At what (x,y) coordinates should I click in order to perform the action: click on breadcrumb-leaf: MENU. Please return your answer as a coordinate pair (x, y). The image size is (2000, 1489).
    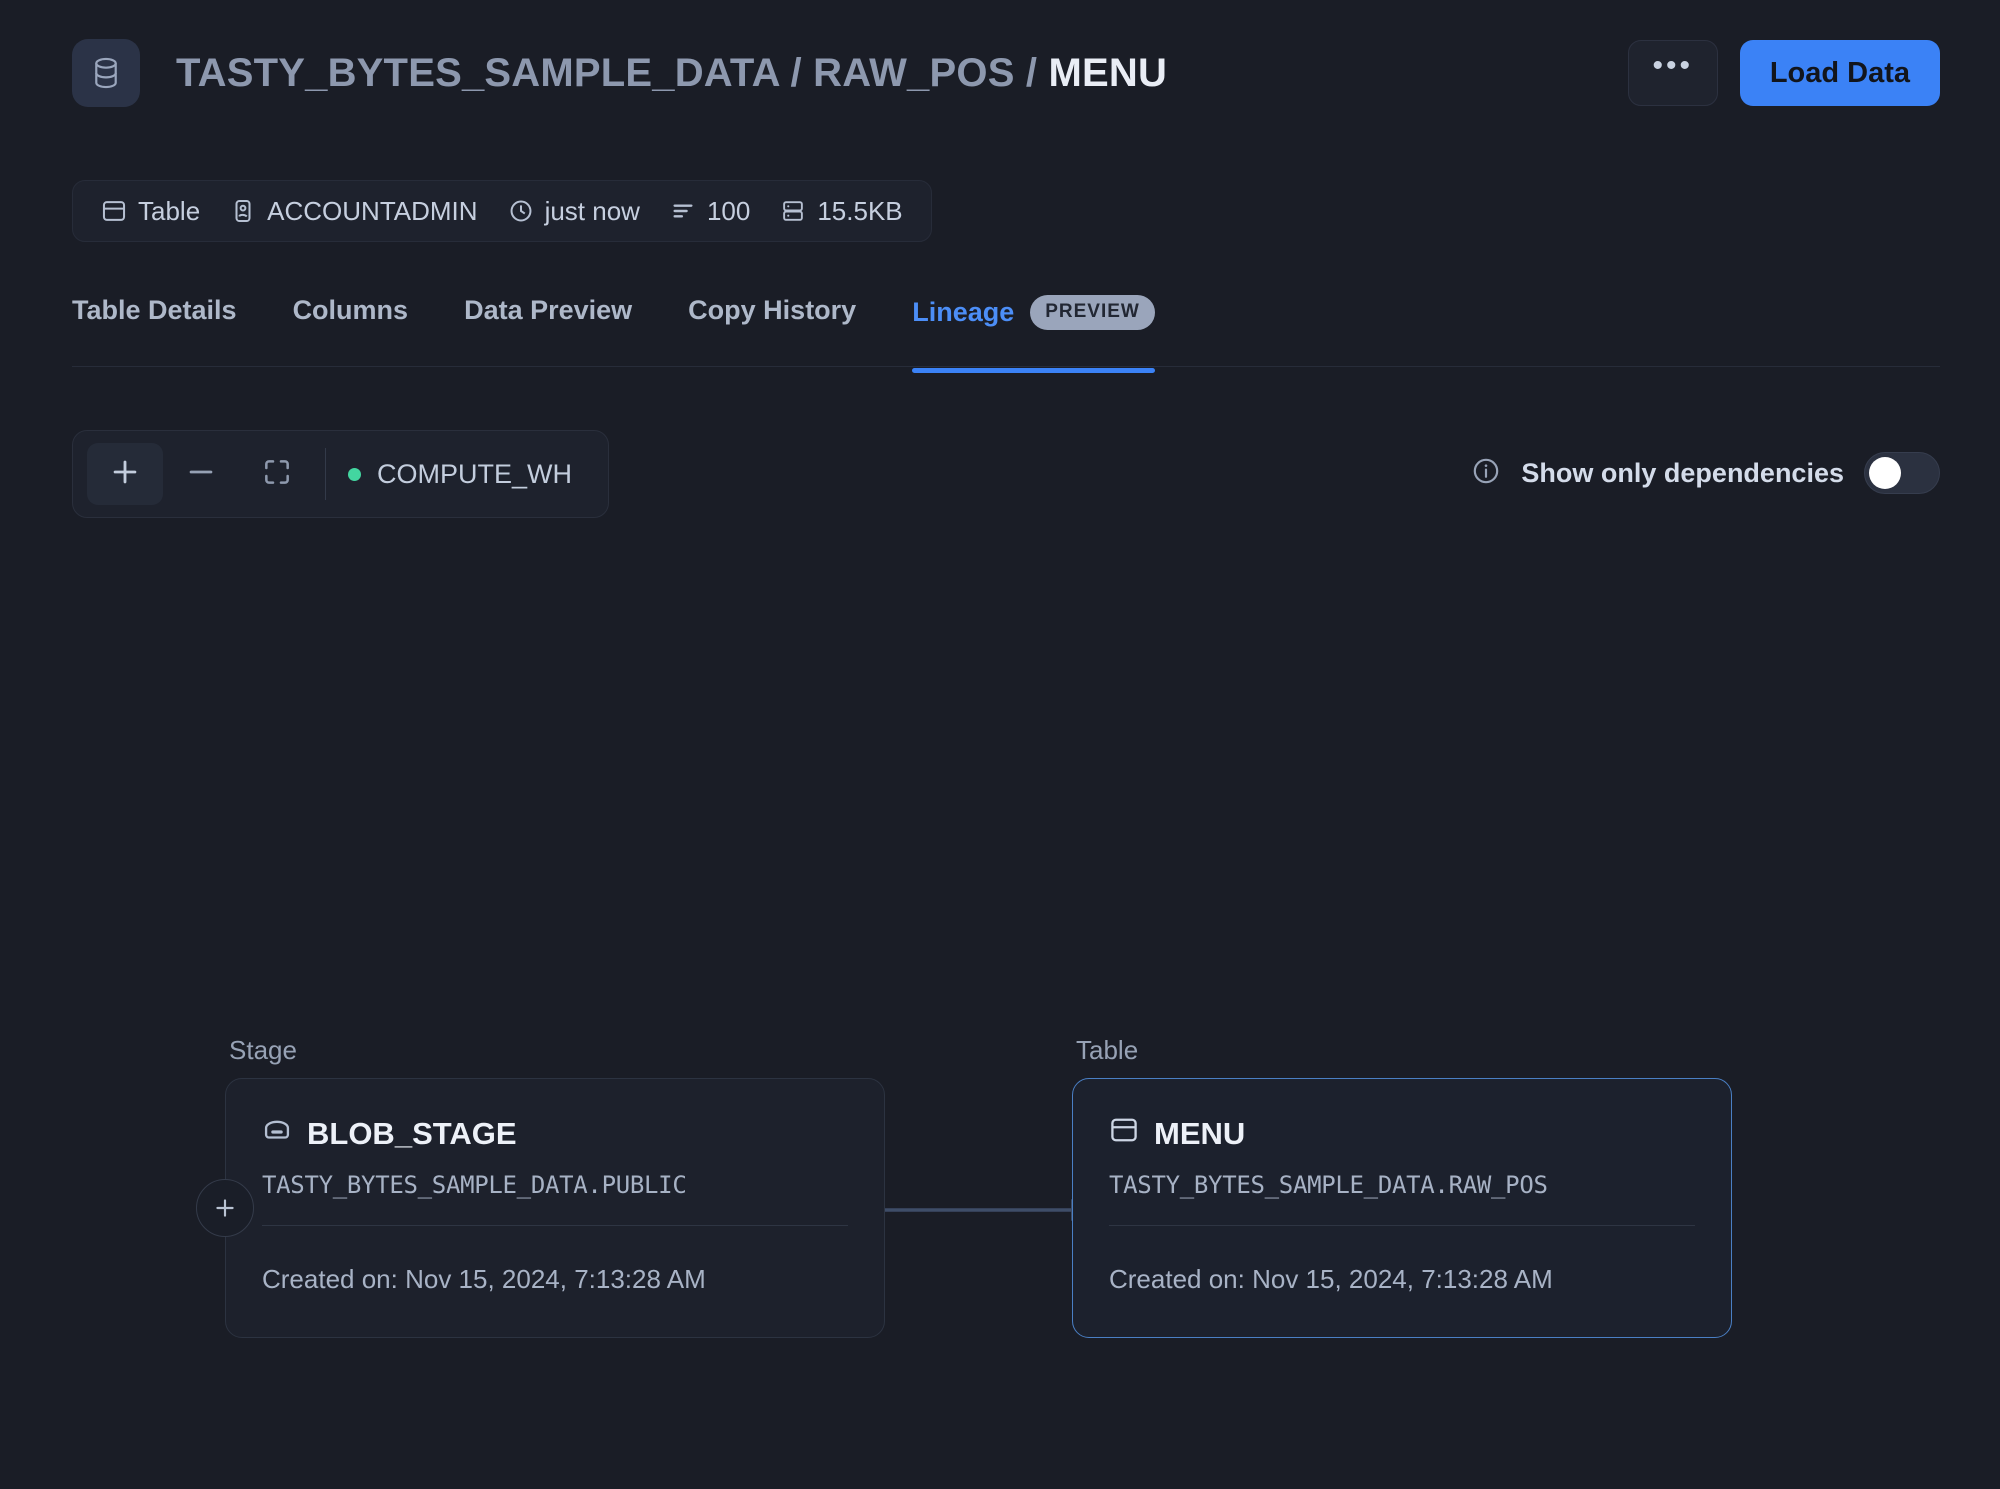
    Looking at the image, I should click on (1108, 72).